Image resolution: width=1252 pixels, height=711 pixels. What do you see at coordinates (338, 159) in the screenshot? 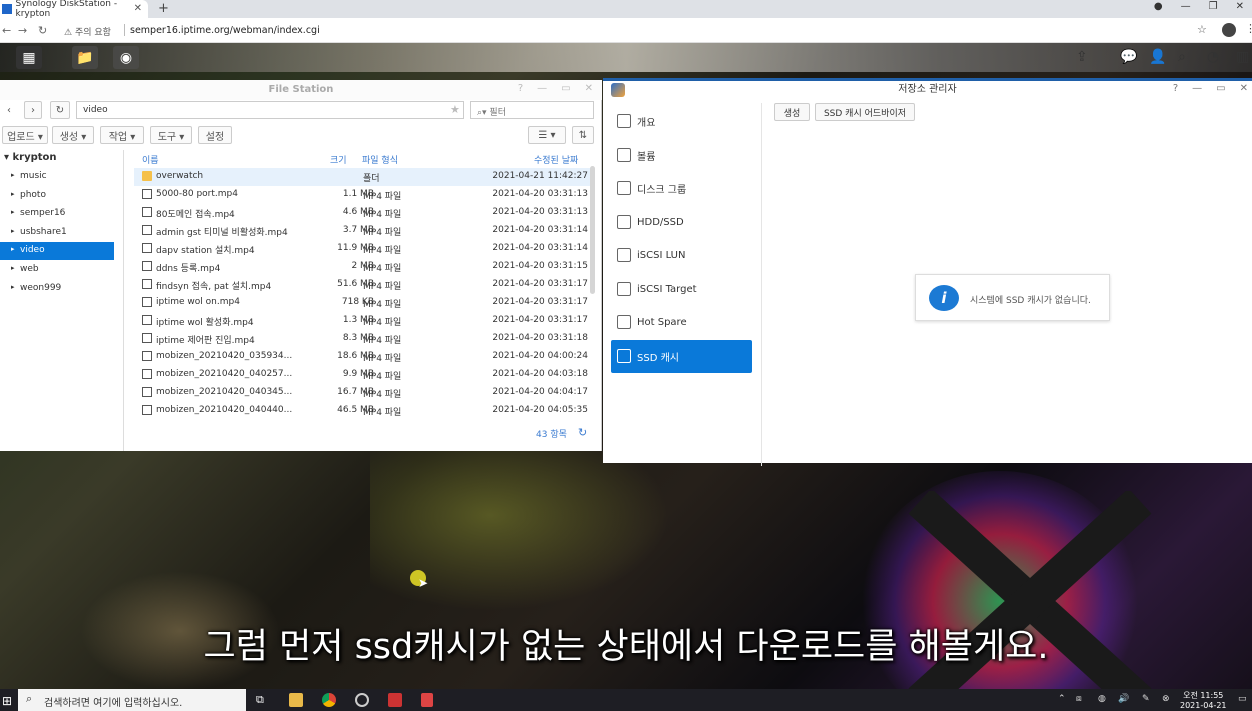
I see `column-size: 크기` at bounding box center [338, 159].